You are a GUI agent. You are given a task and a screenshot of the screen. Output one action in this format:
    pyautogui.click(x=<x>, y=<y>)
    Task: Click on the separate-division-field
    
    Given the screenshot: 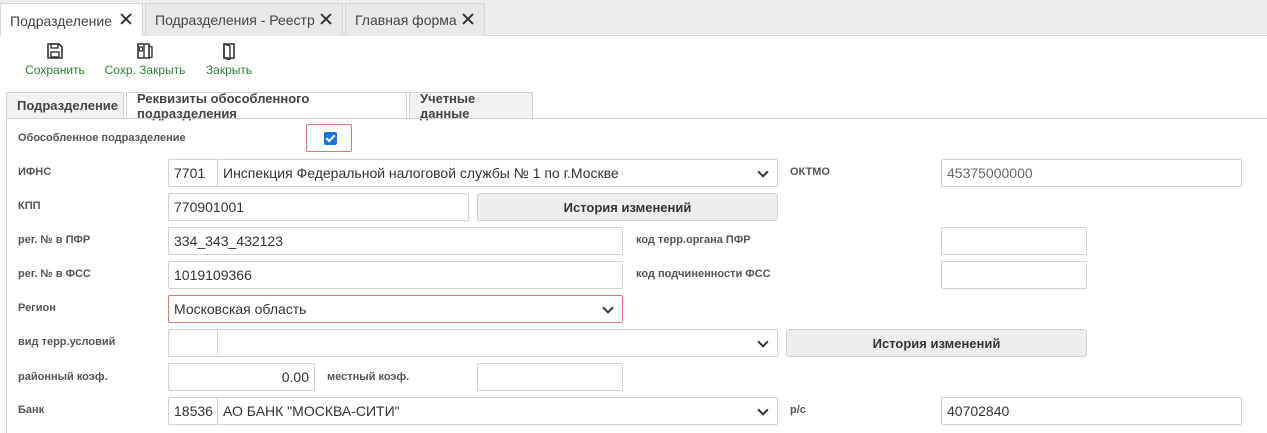 What is the action you would take?
    pyautogui.click(x=329, y=138)
    